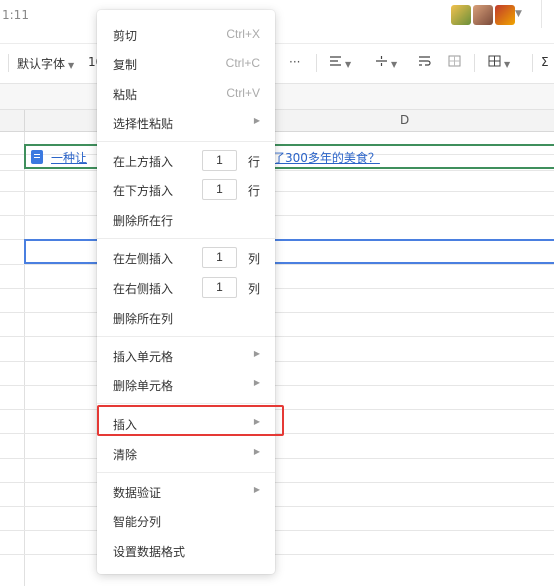 The width and height of the screenshot is (554, 586). Describe the element at coordinates (545, 62) in the screenshot. I see `sum-button: Σ` at that location.